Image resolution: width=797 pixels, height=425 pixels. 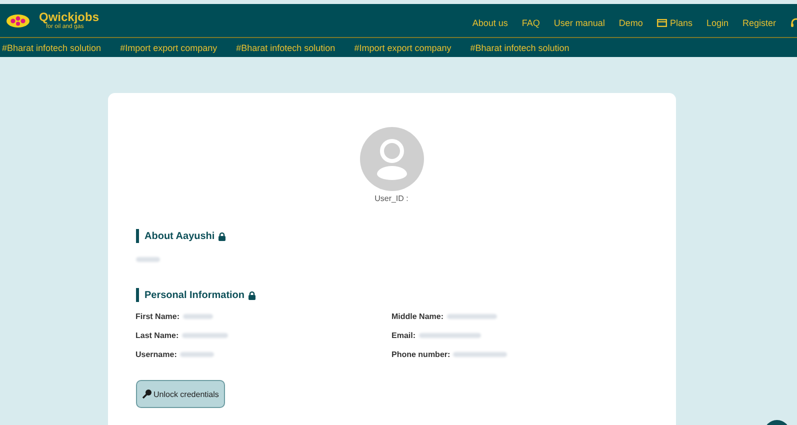 What do you see at coordinates (404, 335) in the screenshot?
I see `field-label: Email:` at bounding box center [404, 335].